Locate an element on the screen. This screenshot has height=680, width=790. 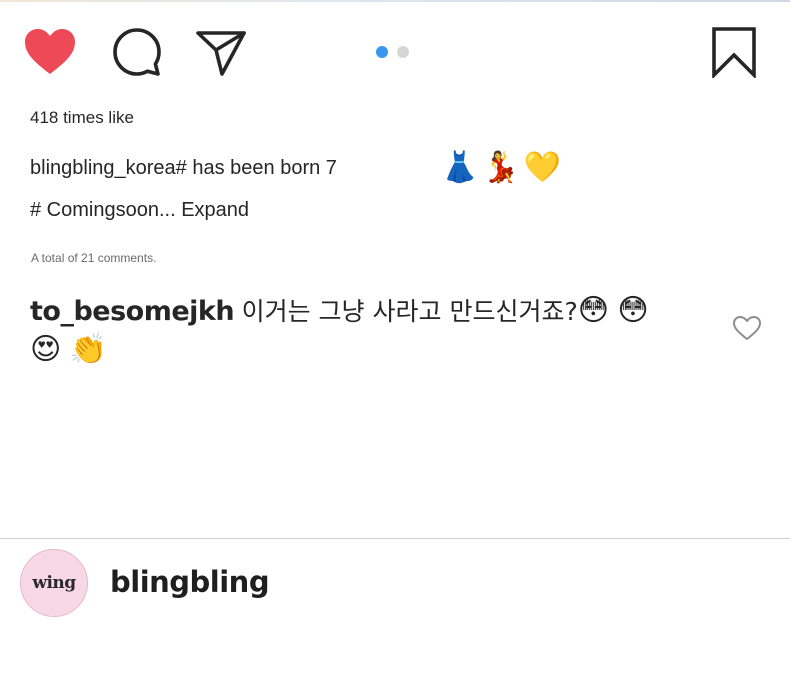
carousel-dot-active is located at coordinates (382, 52).